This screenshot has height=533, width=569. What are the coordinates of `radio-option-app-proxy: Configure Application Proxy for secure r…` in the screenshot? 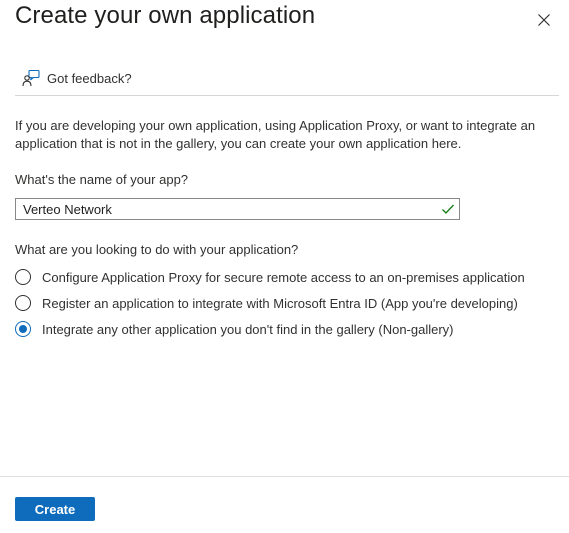 It's located at (270, 277).